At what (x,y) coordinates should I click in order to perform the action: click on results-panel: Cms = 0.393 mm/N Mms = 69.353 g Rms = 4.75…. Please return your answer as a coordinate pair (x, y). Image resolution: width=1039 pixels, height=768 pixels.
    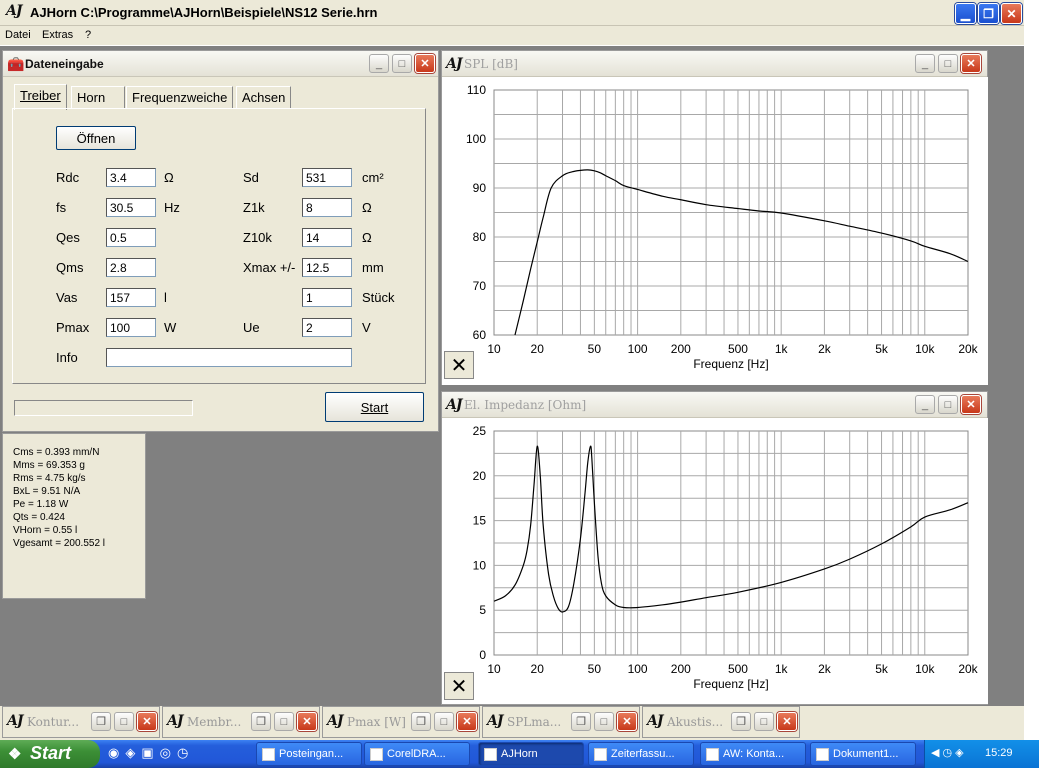
    Looking at the image, I should click on (74, 516).